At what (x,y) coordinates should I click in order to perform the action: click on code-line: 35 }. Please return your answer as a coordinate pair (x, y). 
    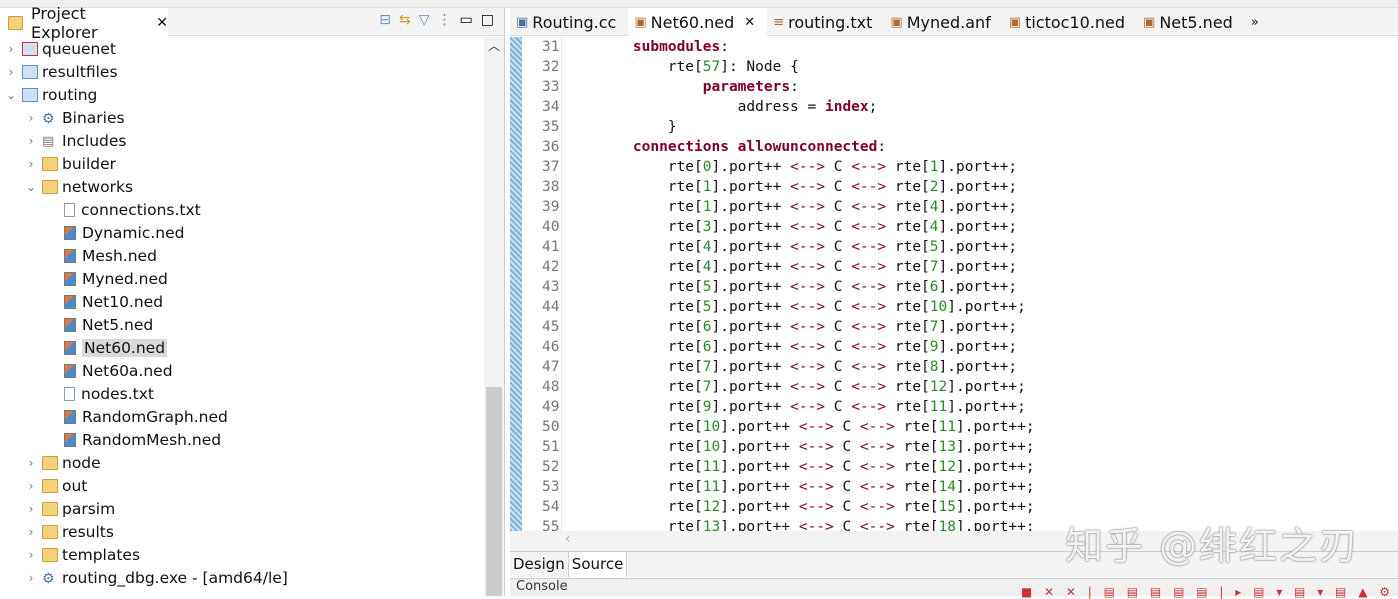
    Looking at the image, I should click on (772, 127).